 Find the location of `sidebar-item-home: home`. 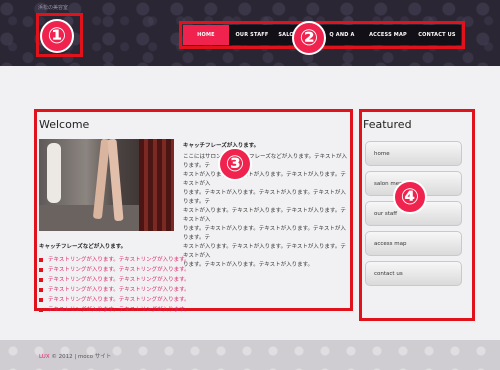

sidebar-item-home: home is located at coordinates (413, 153).